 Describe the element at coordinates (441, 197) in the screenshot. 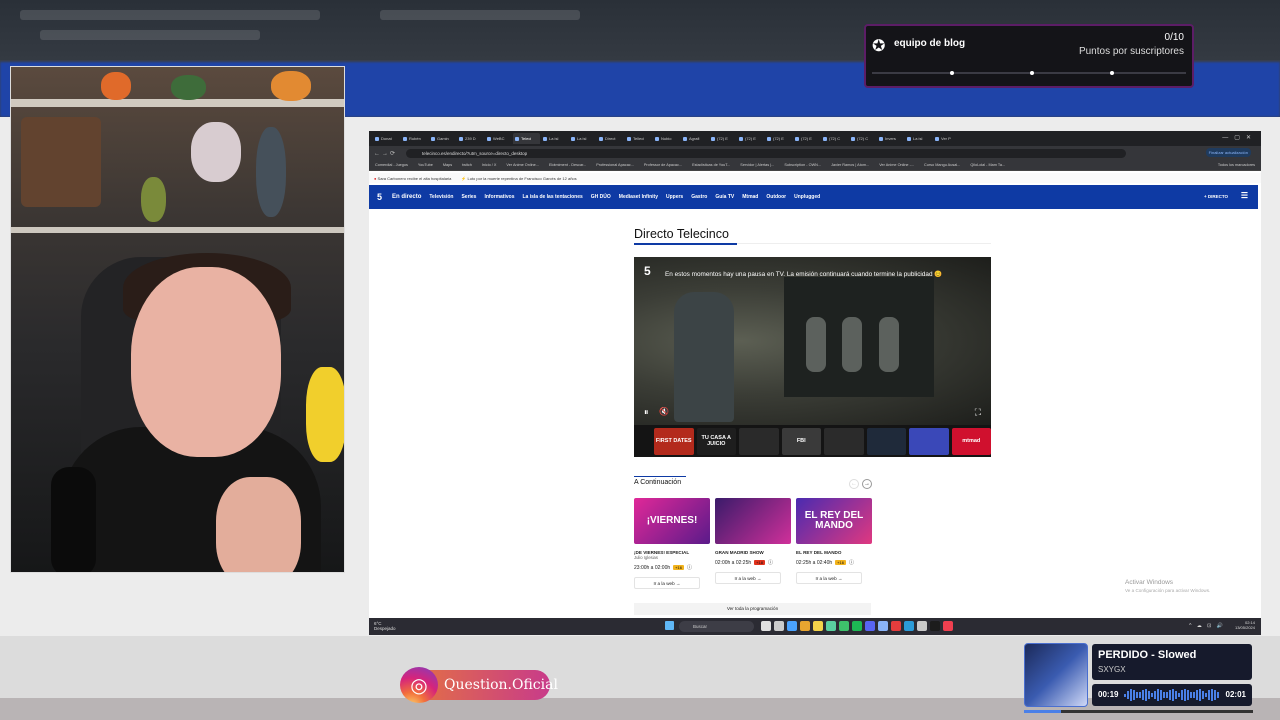

I see `nav-item: Televisión` at that location.